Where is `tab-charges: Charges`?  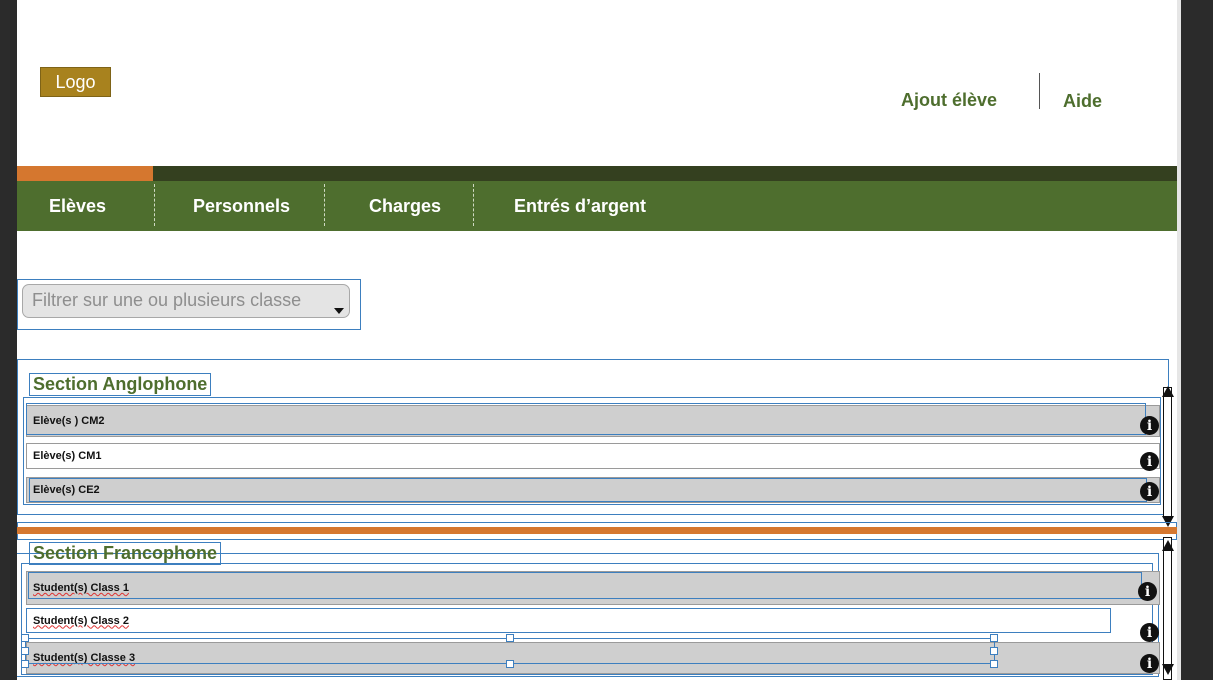
tab-charges: Charges is located at coordinates (405, 206).